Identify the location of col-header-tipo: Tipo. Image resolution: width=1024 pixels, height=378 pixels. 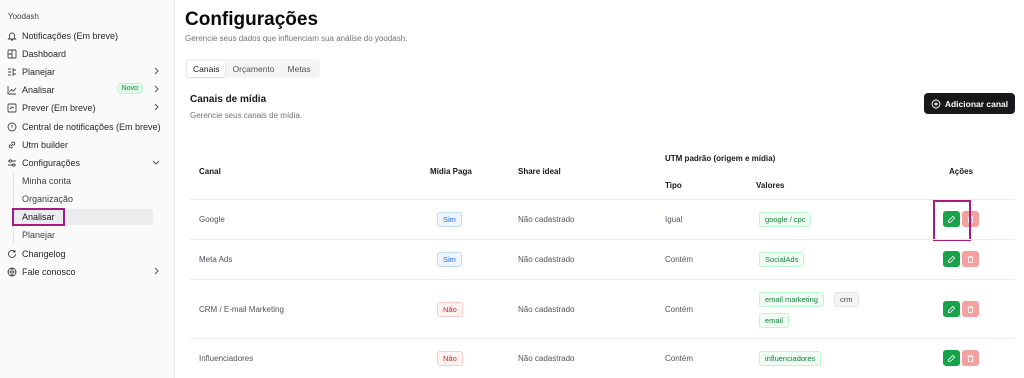
(673, 185).